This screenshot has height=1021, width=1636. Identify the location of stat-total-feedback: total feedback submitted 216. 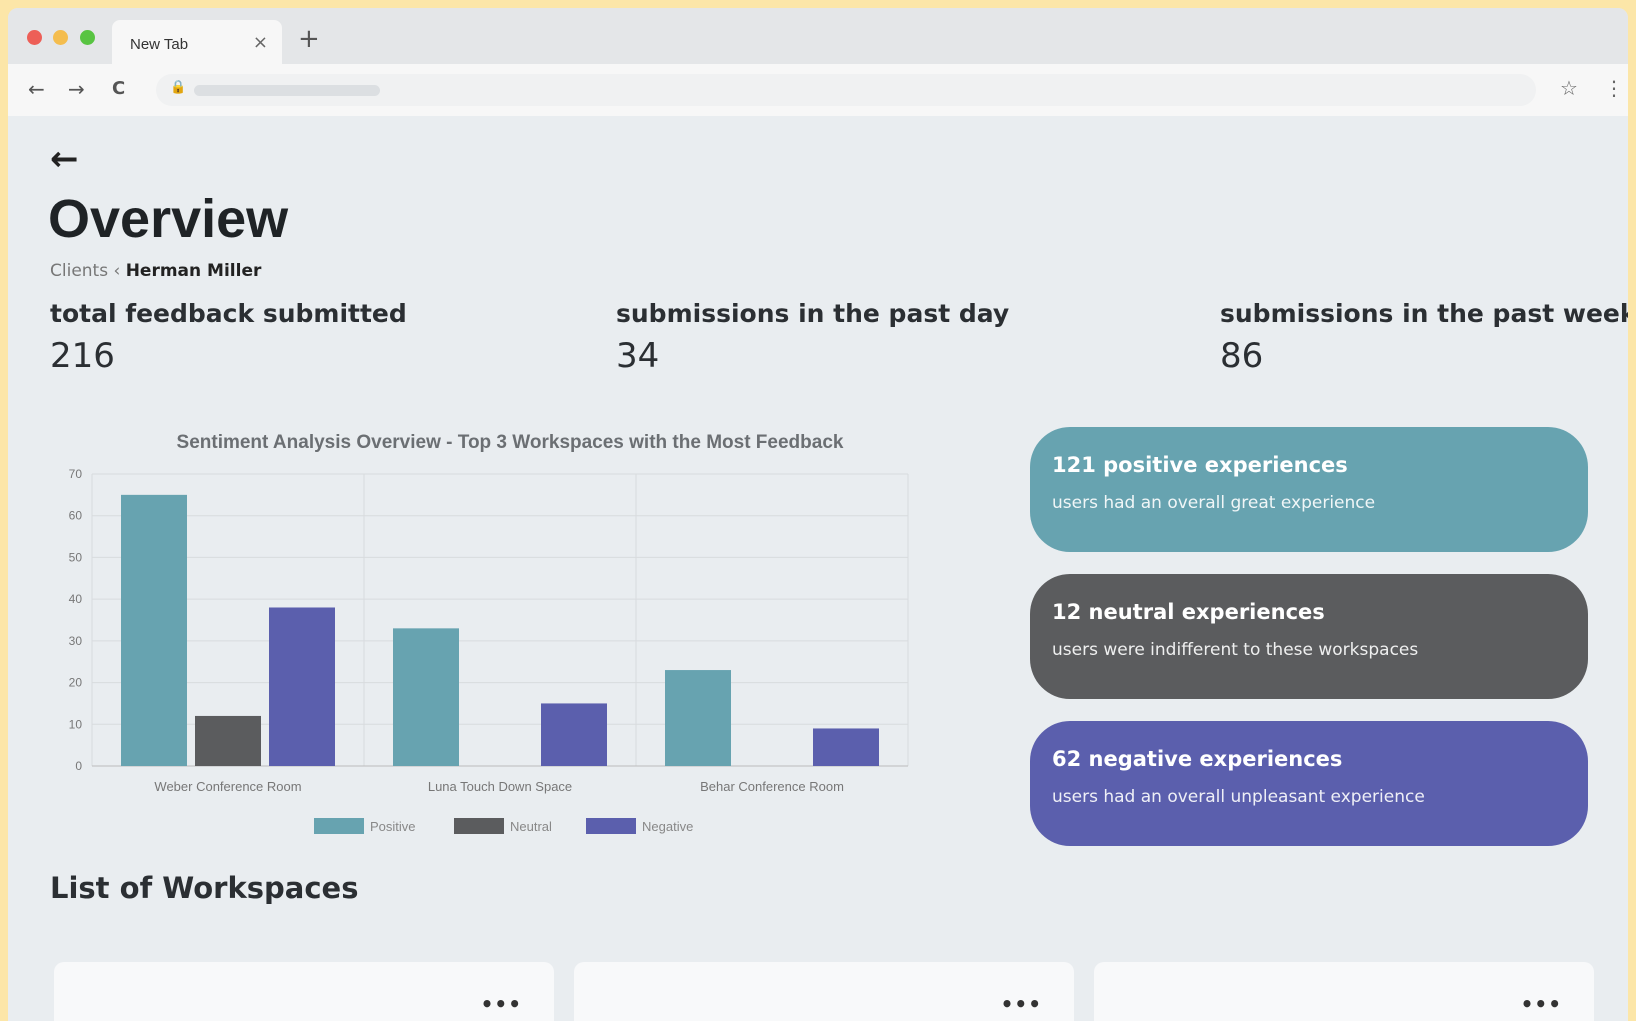
(228, 337).